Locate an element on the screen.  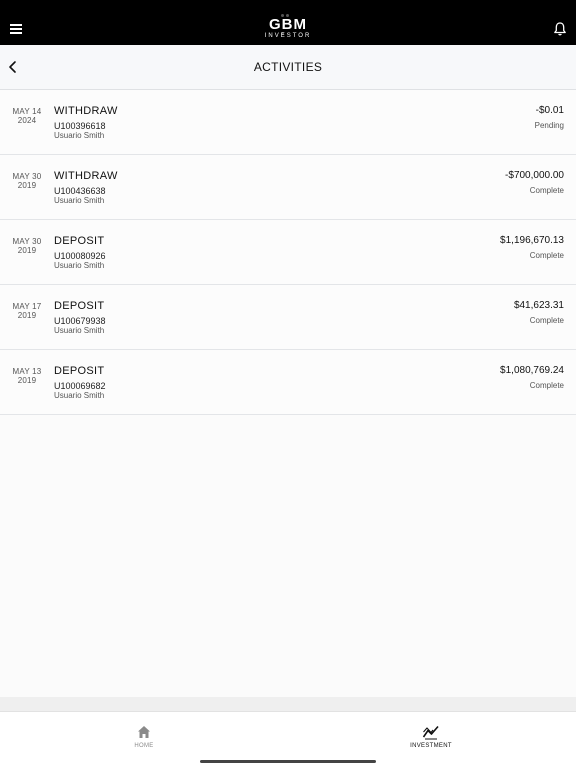
hamburger-menu-icon is located at coordinates (16, 29).